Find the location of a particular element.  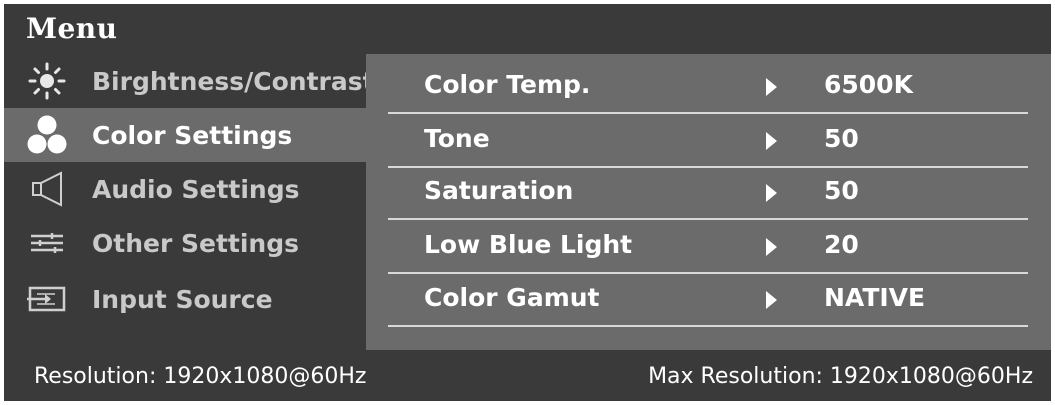

color-settings-icon is located at coordinates (47, 135).